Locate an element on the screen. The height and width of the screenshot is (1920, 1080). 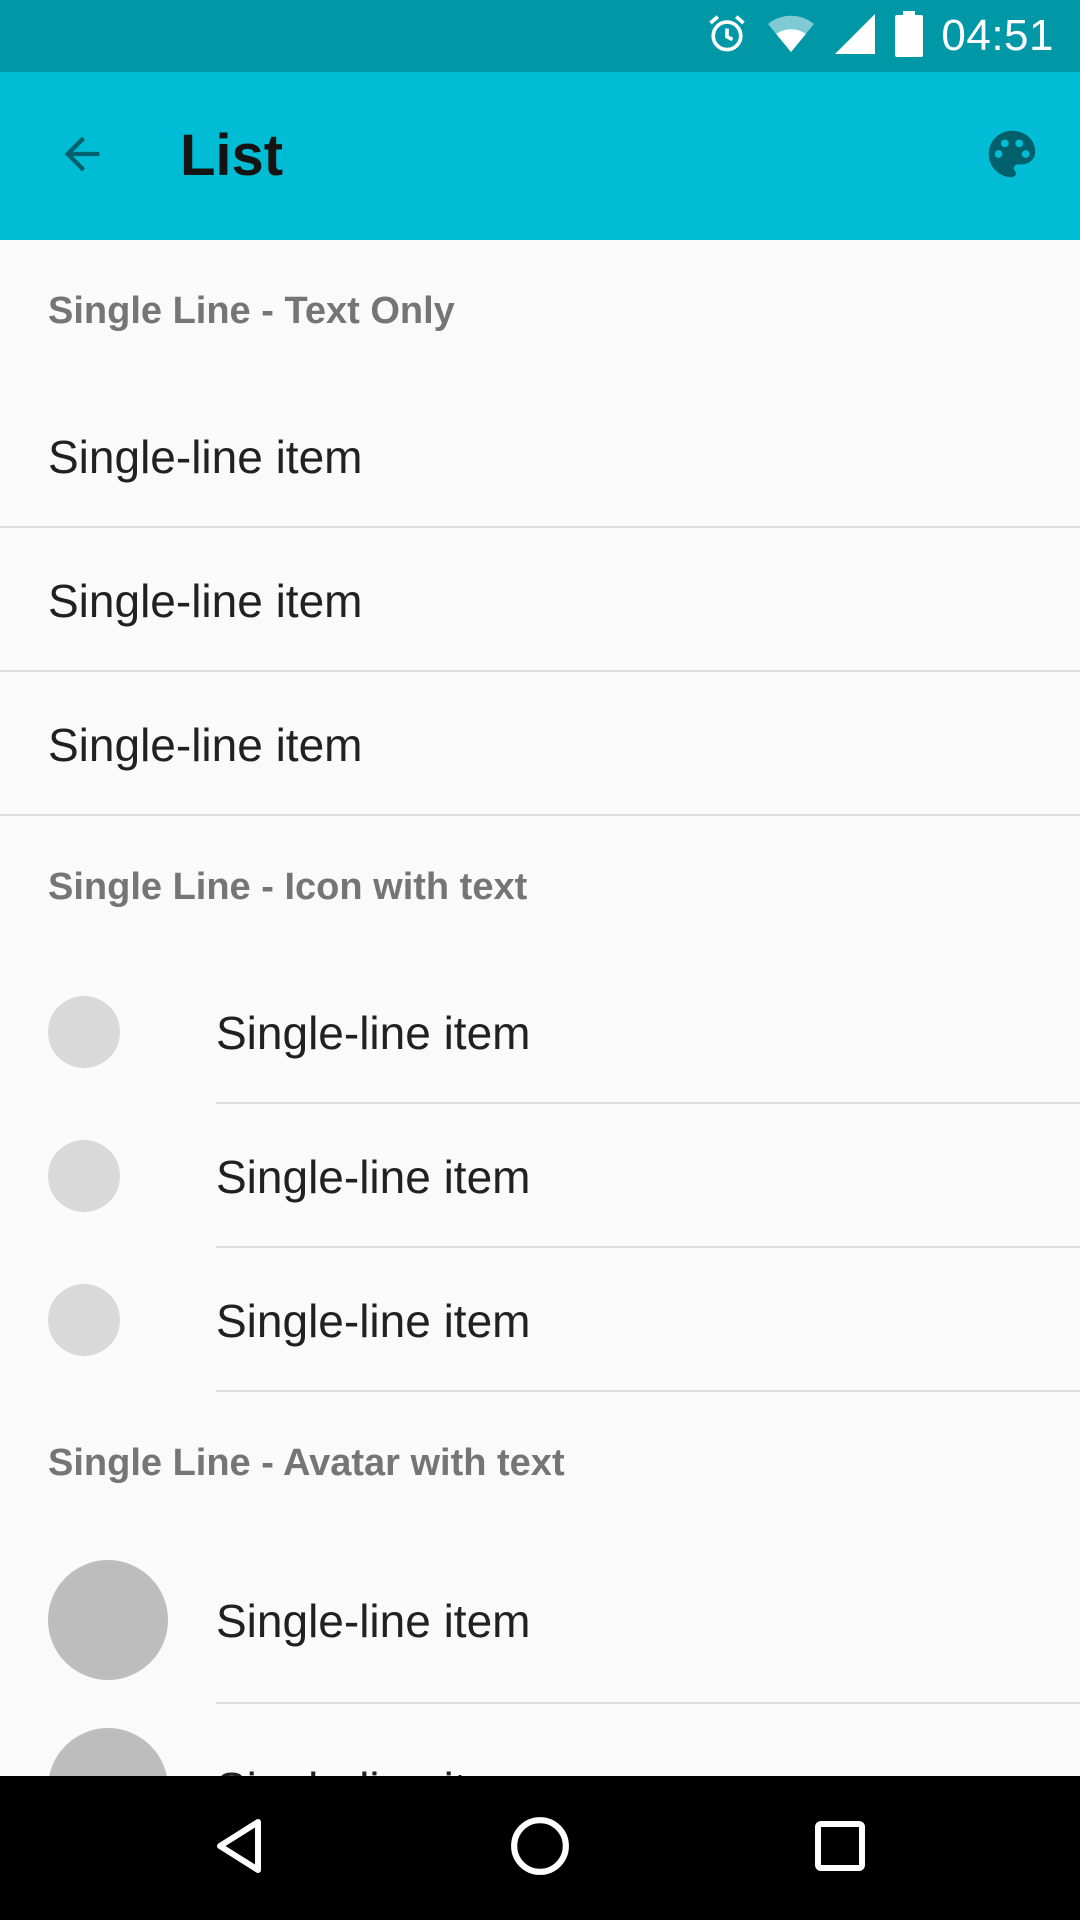
section-header-icon-with-text: Single Line - Icon with text is located at coordinates (288, 887).